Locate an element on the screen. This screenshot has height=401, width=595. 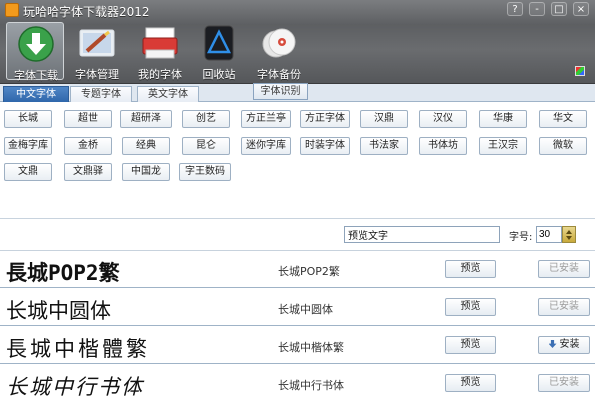
font-sample: 长城中圆体 is located at coordinates (58, 311).